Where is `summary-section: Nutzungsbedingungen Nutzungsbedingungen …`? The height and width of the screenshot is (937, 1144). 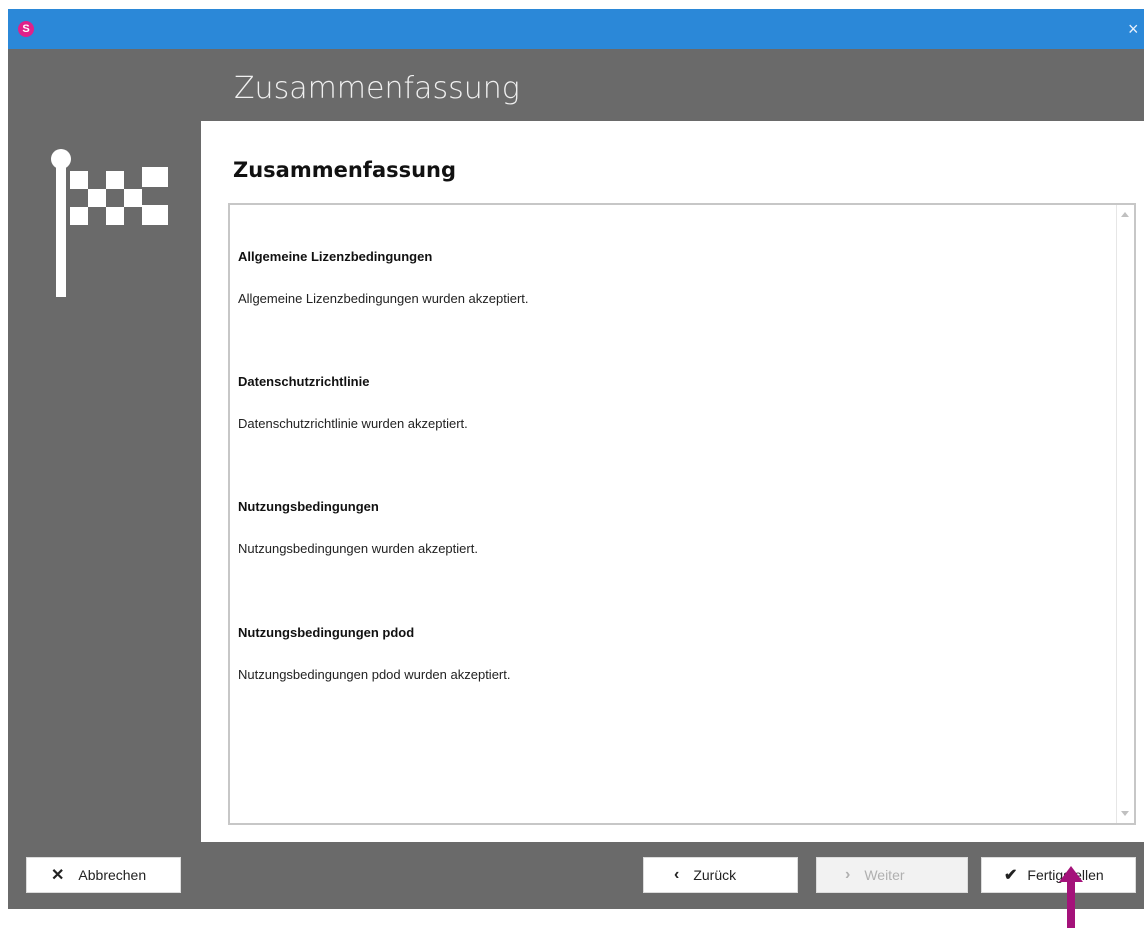
summary-section: Nutzungsbedingungen Nutzungsbedingungen … is located at coordinates (668, 527).